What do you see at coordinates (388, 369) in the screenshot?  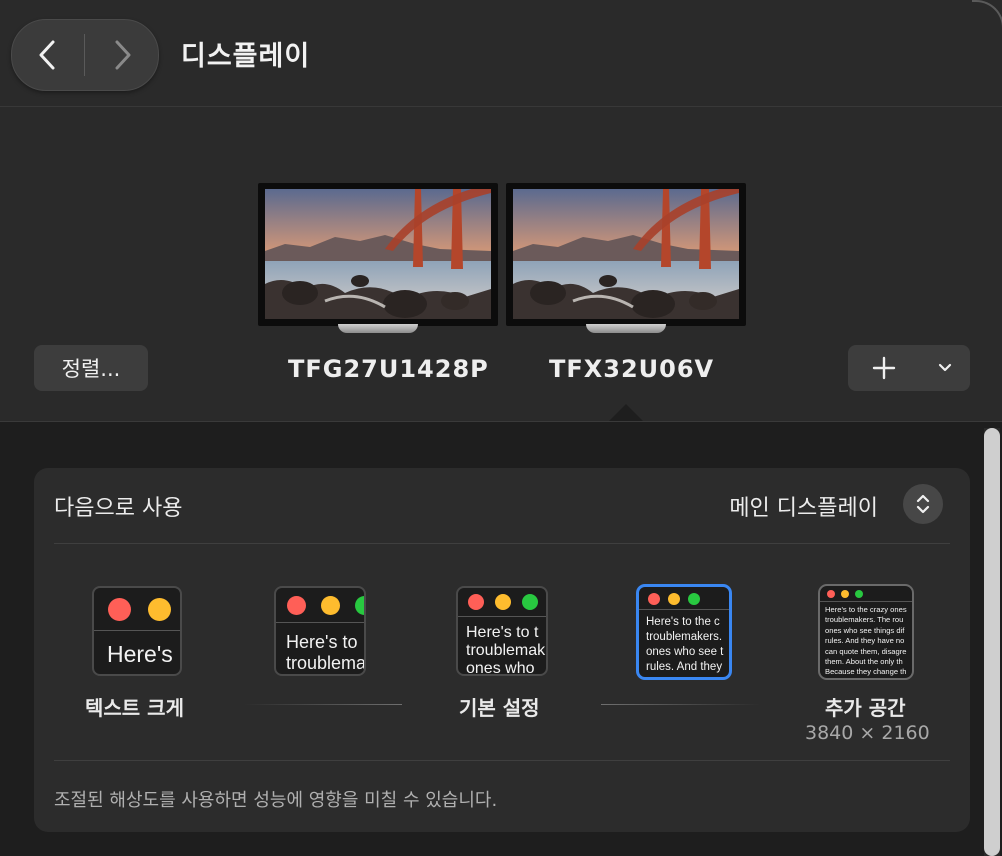 I see `display-name-1: TFG27U1428P` at bounding box center [388, 369].